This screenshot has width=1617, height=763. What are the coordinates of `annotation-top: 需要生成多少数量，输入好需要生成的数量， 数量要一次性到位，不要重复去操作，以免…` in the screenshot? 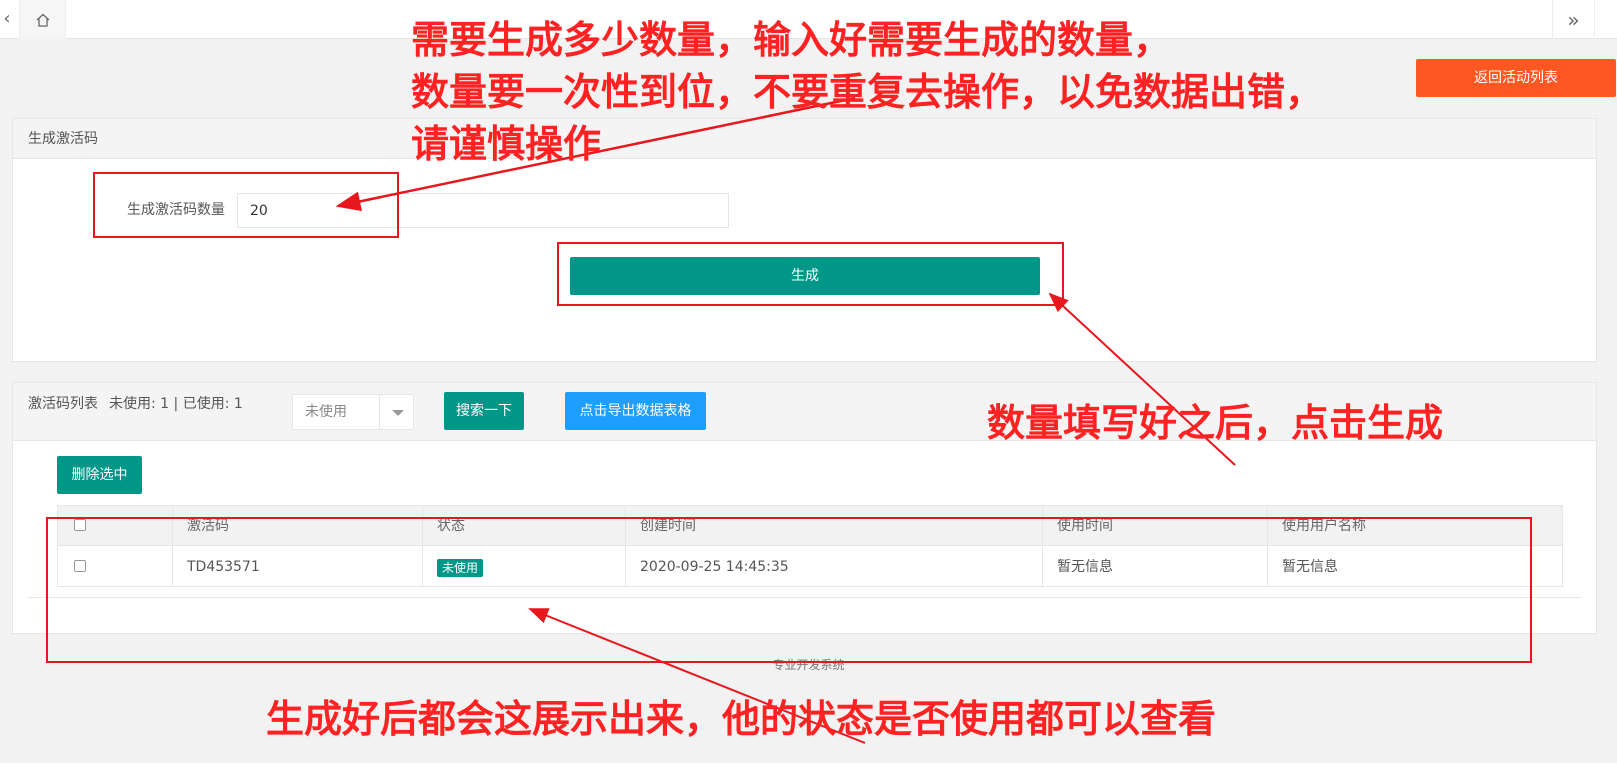 It's located at (867, 92).